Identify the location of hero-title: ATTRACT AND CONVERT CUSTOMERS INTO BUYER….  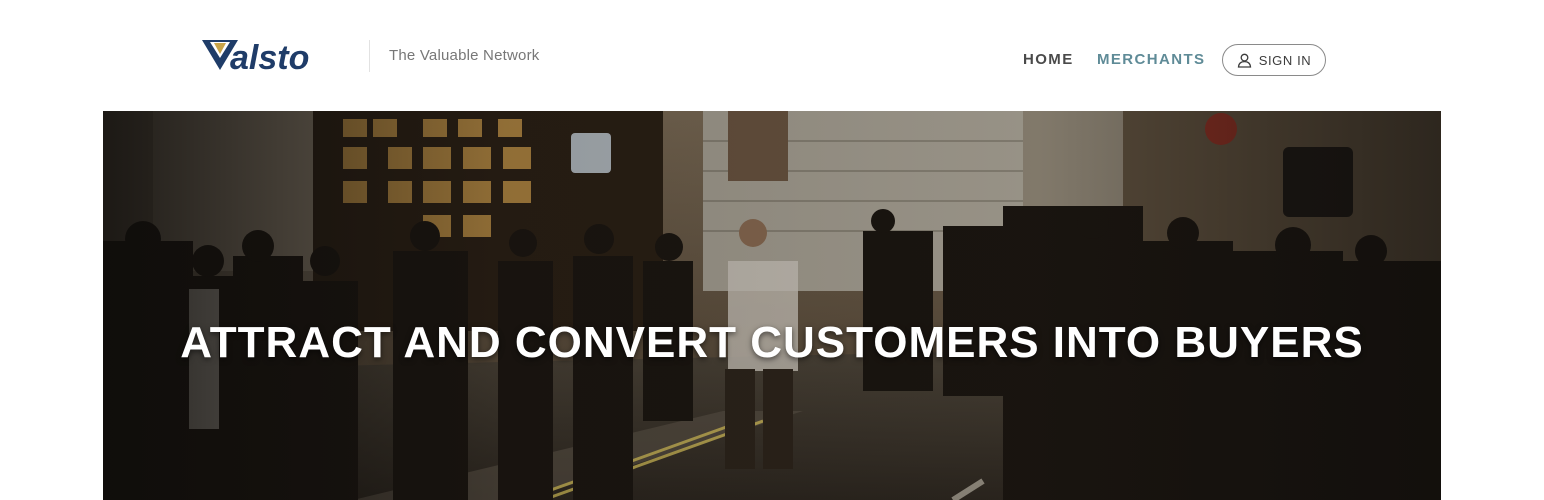
(772, 342).